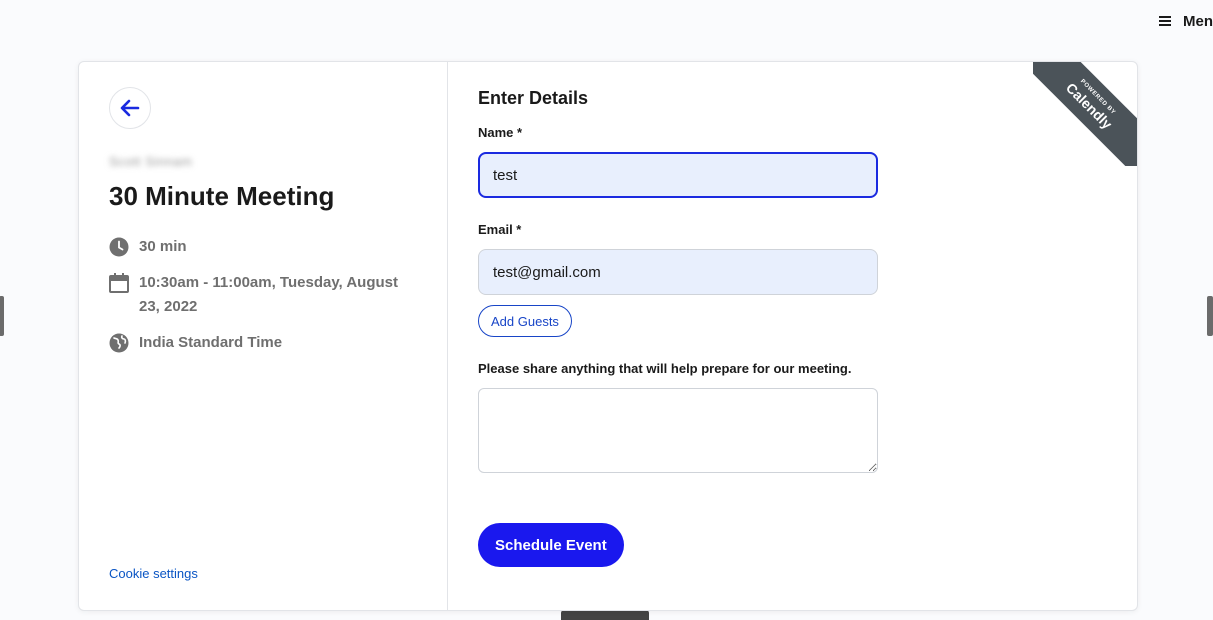 This screenshot has width=1213, height=620. Describe the element at coordinates (525, 321) in the screenshot. I see `add-guests-button: Add Guests` at that location.